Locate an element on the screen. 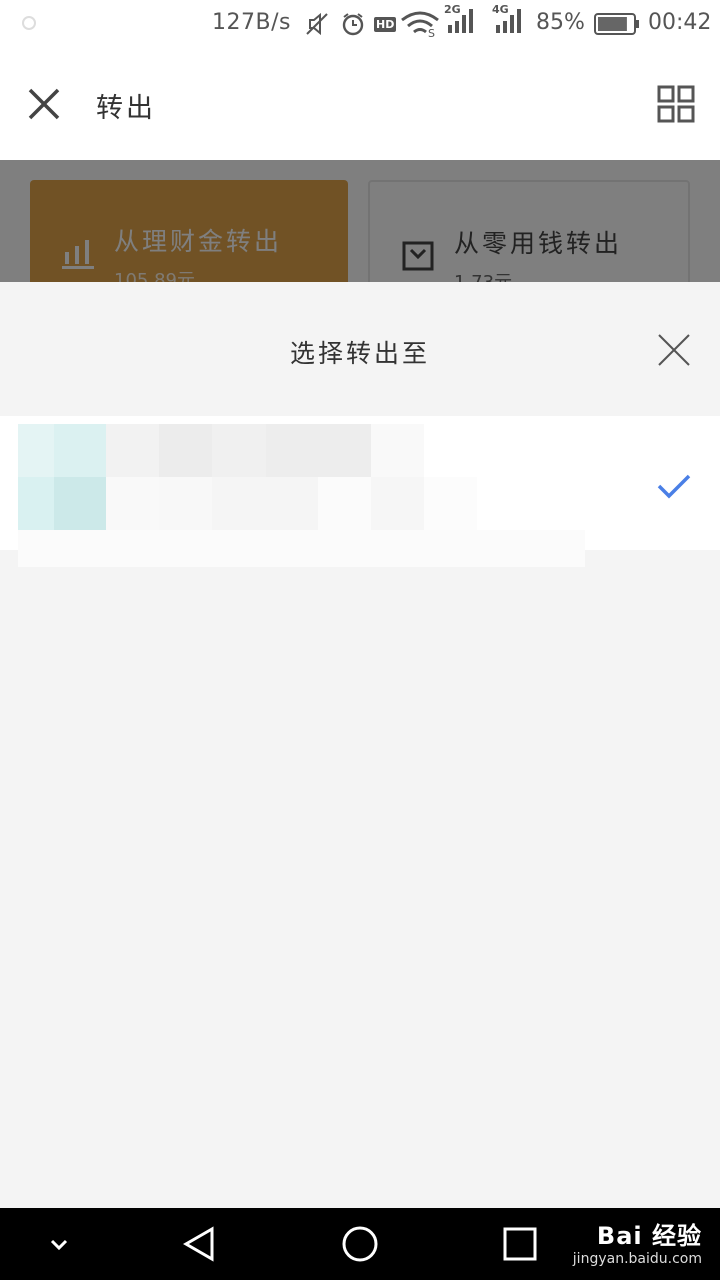 The width and height of the screenshot is (720, 1280). grid-icon is located at coordinates (676, 104).